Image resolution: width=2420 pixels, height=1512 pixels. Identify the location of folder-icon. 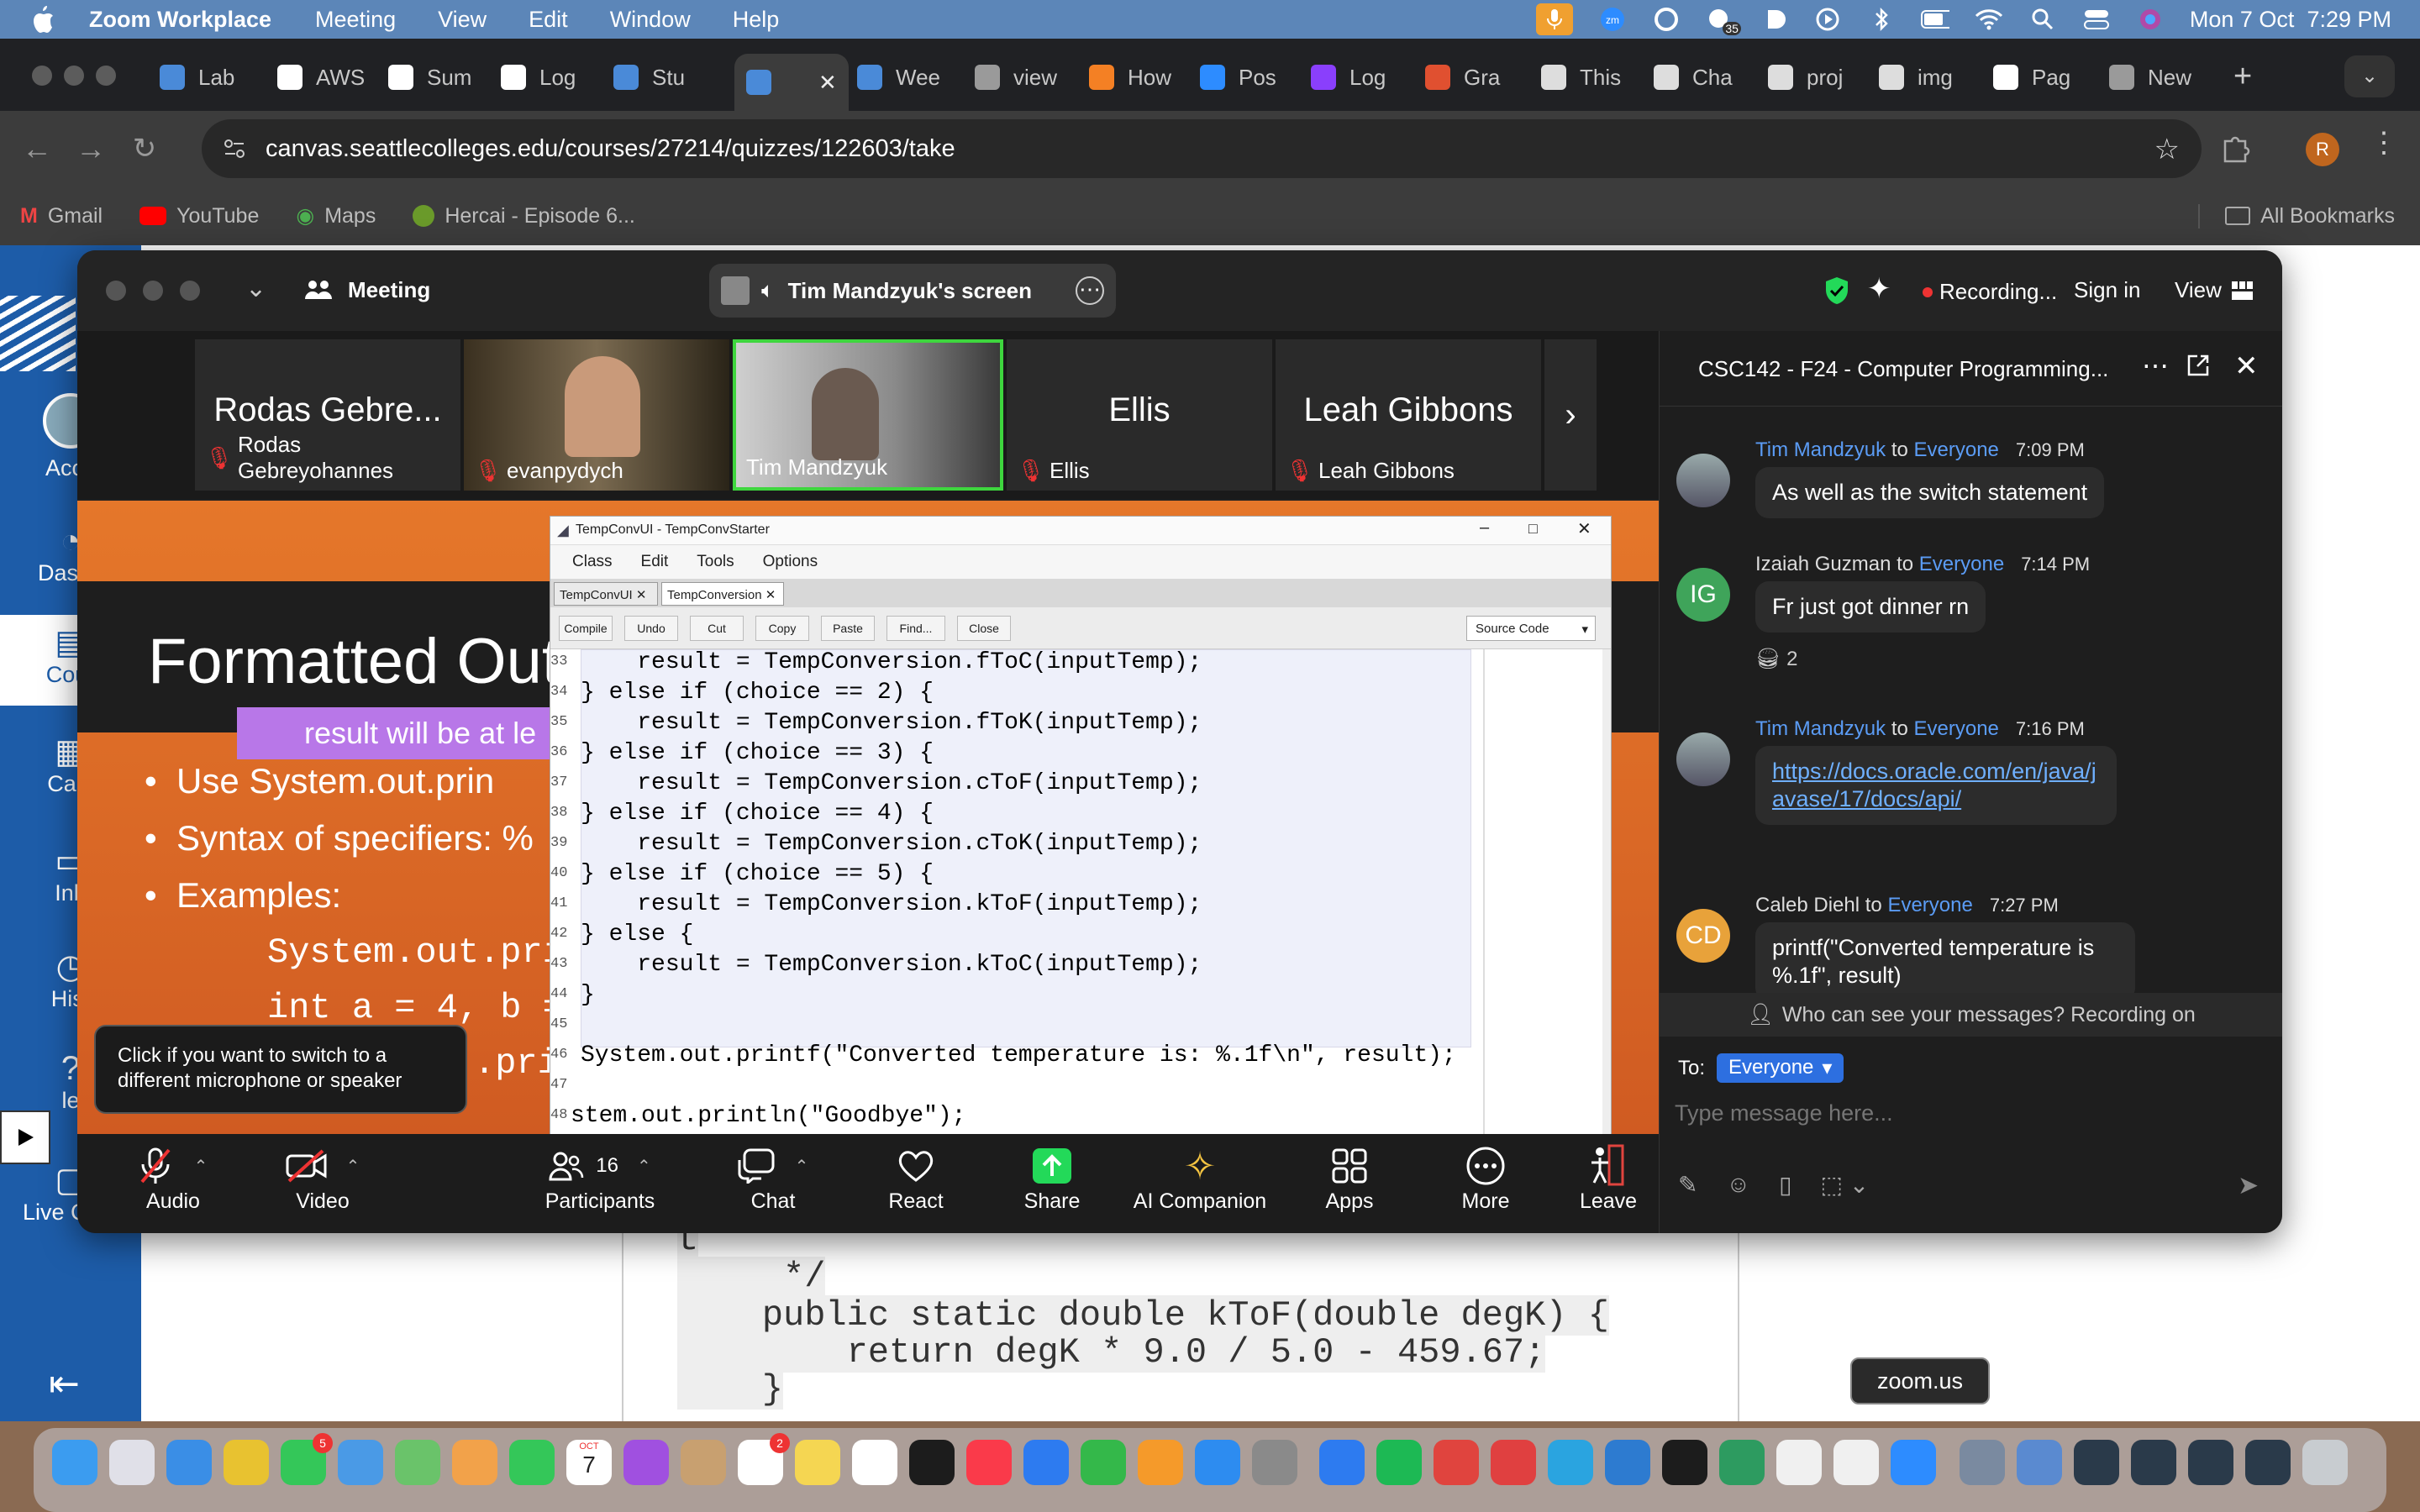
(2040, 1462).